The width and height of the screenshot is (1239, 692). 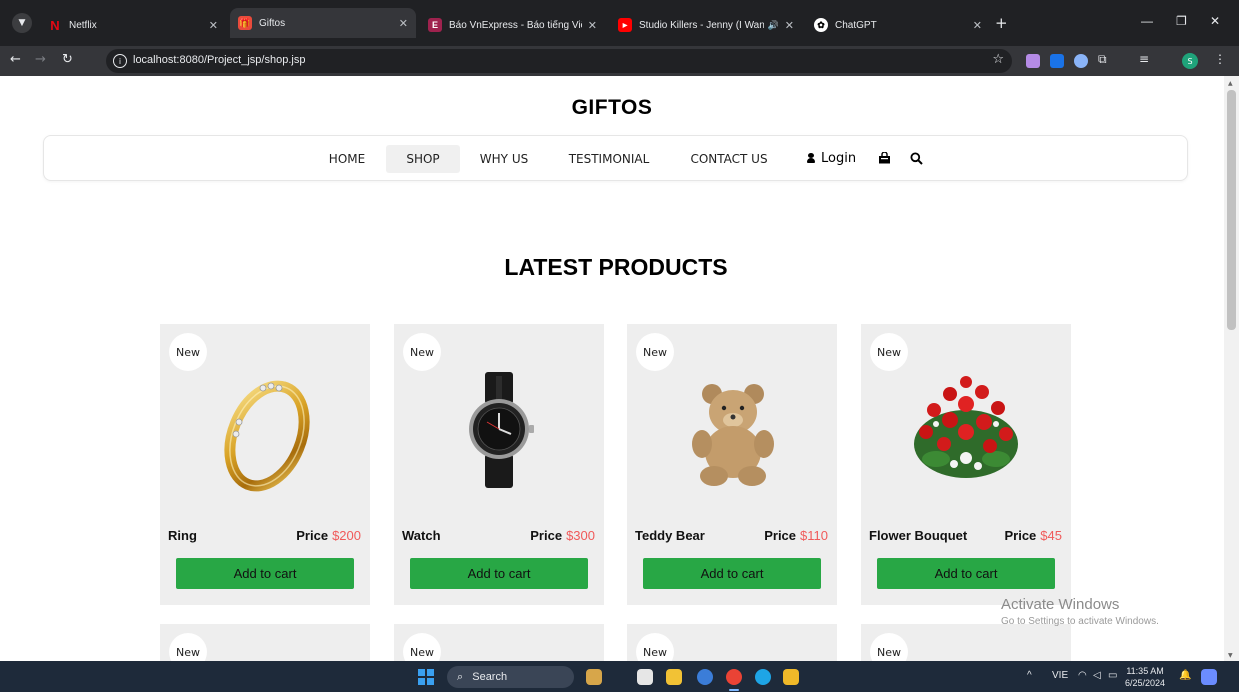 I want to click on watch-image, so click(x=501, y=430).